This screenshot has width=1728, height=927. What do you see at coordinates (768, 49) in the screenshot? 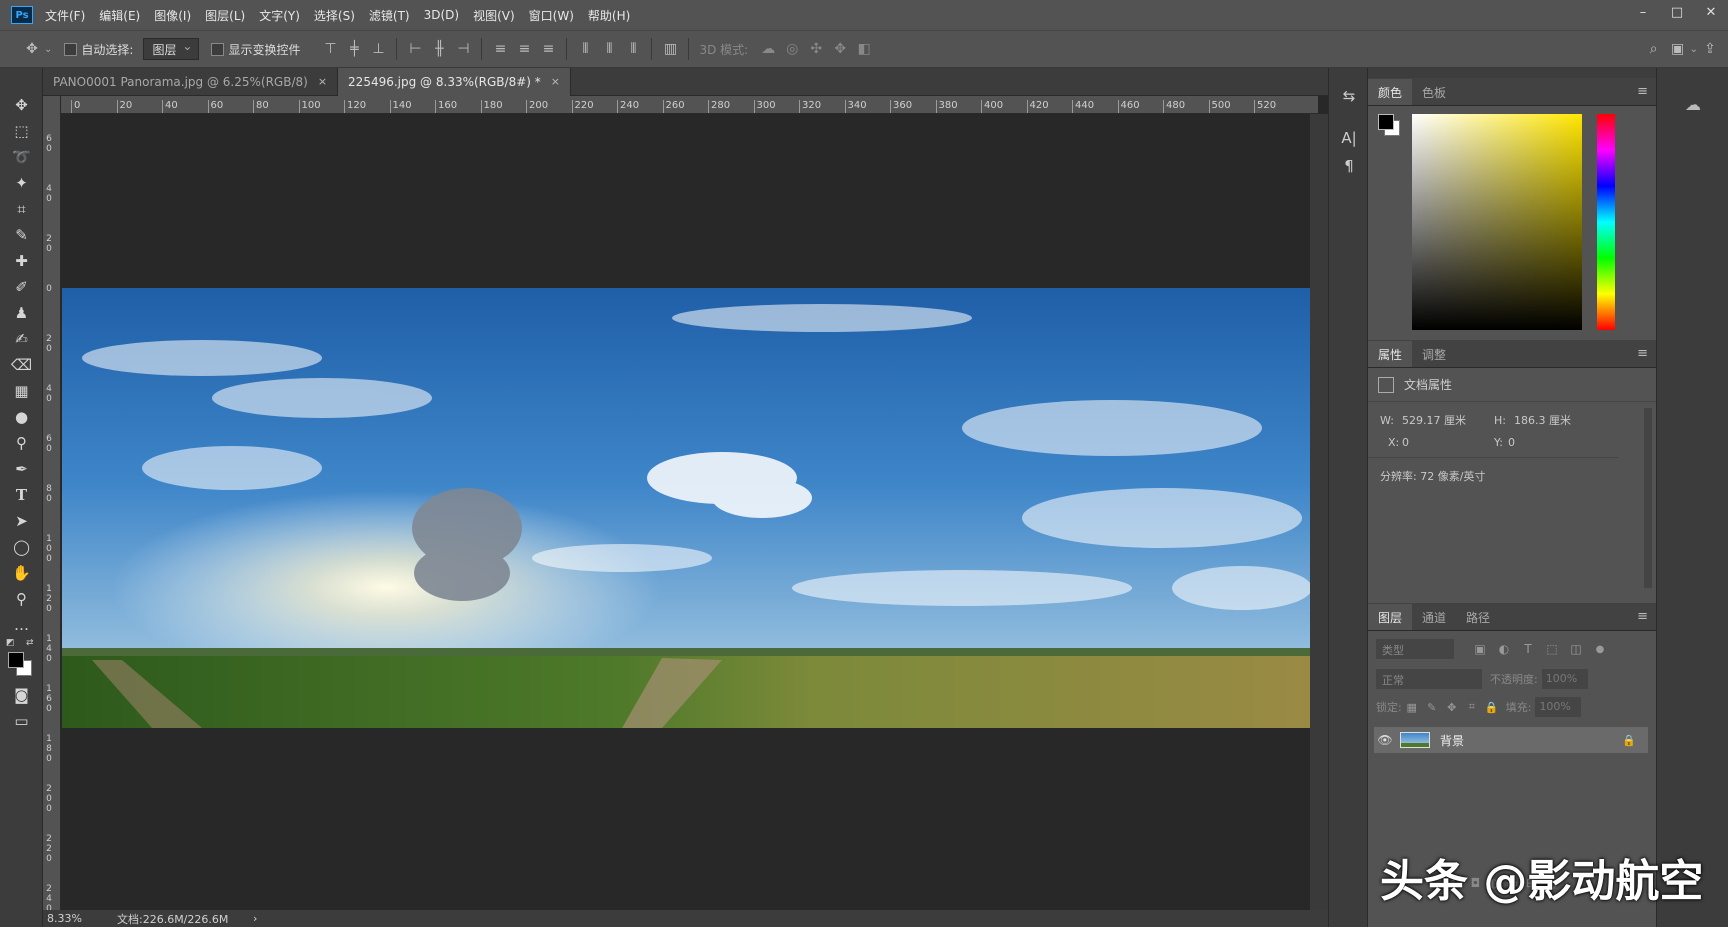
I see `3d-orbit-icon: ☁` at bounding box center [768, 49].